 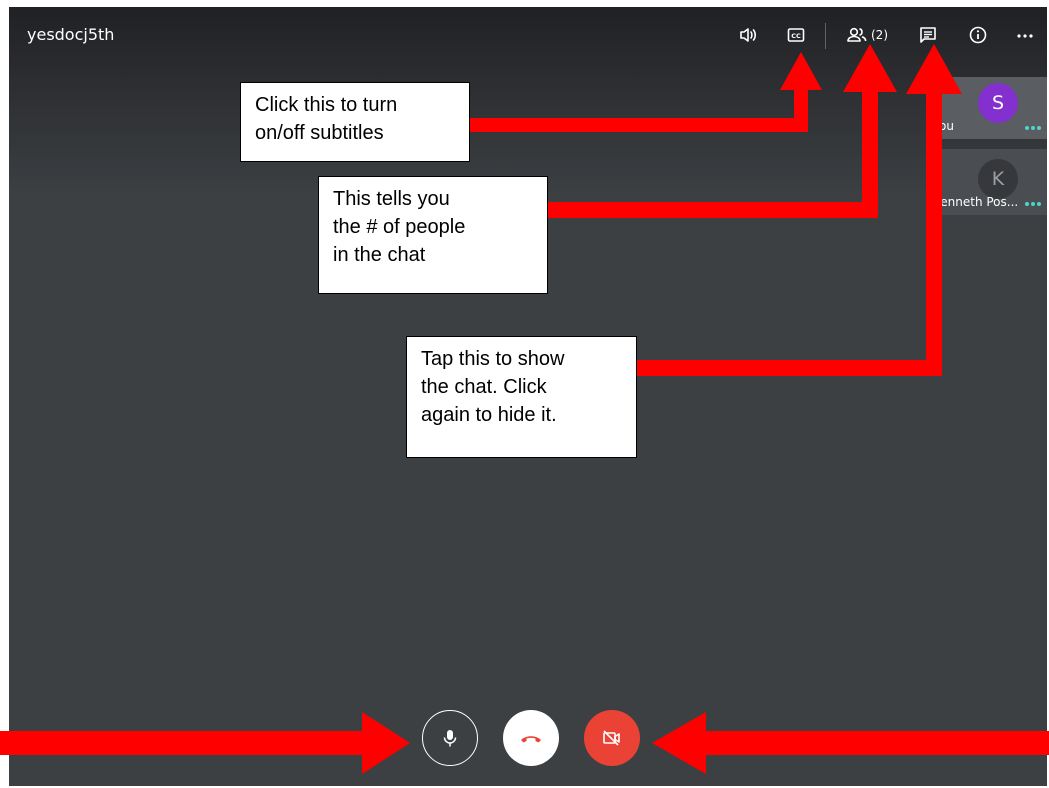 I want to click on more-options-icon, so click(x=1025, y=36).